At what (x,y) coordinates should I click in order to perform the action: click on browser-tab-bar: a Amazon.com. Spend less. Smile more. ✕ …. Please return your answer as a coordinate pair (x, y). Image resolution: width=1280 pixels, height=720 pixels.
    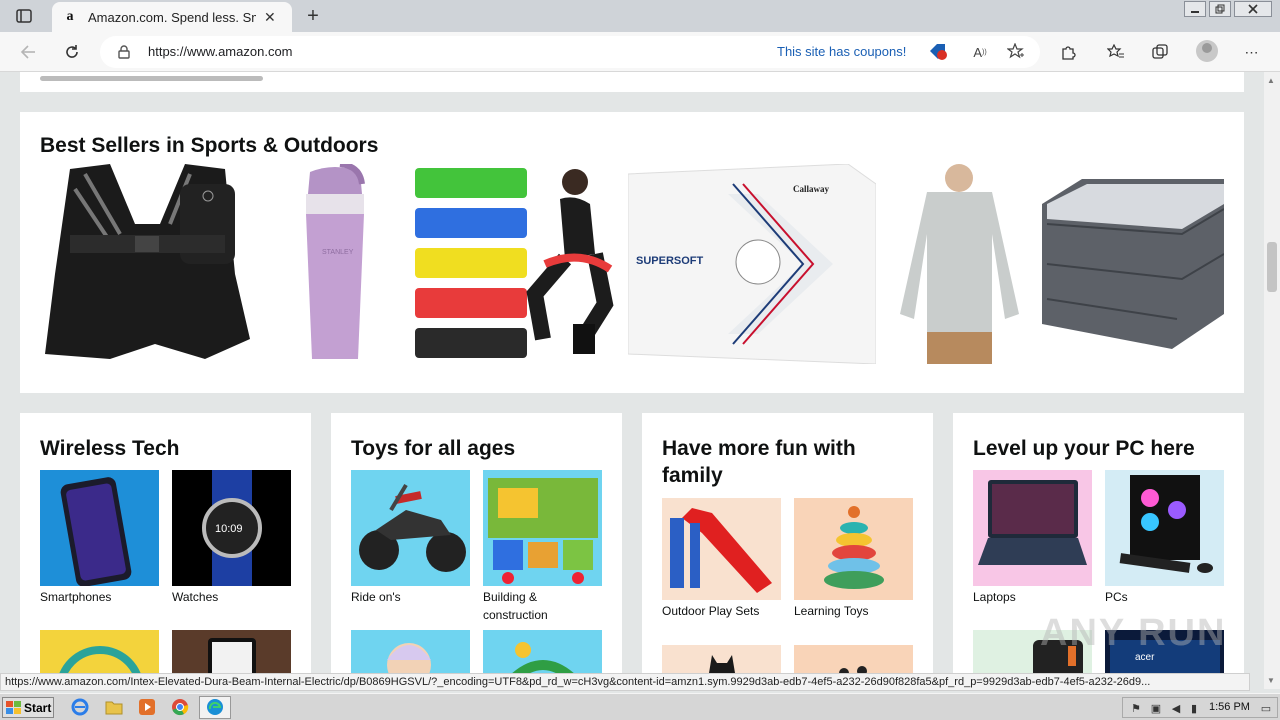
    Looking at the image, I should click on (640, 16).